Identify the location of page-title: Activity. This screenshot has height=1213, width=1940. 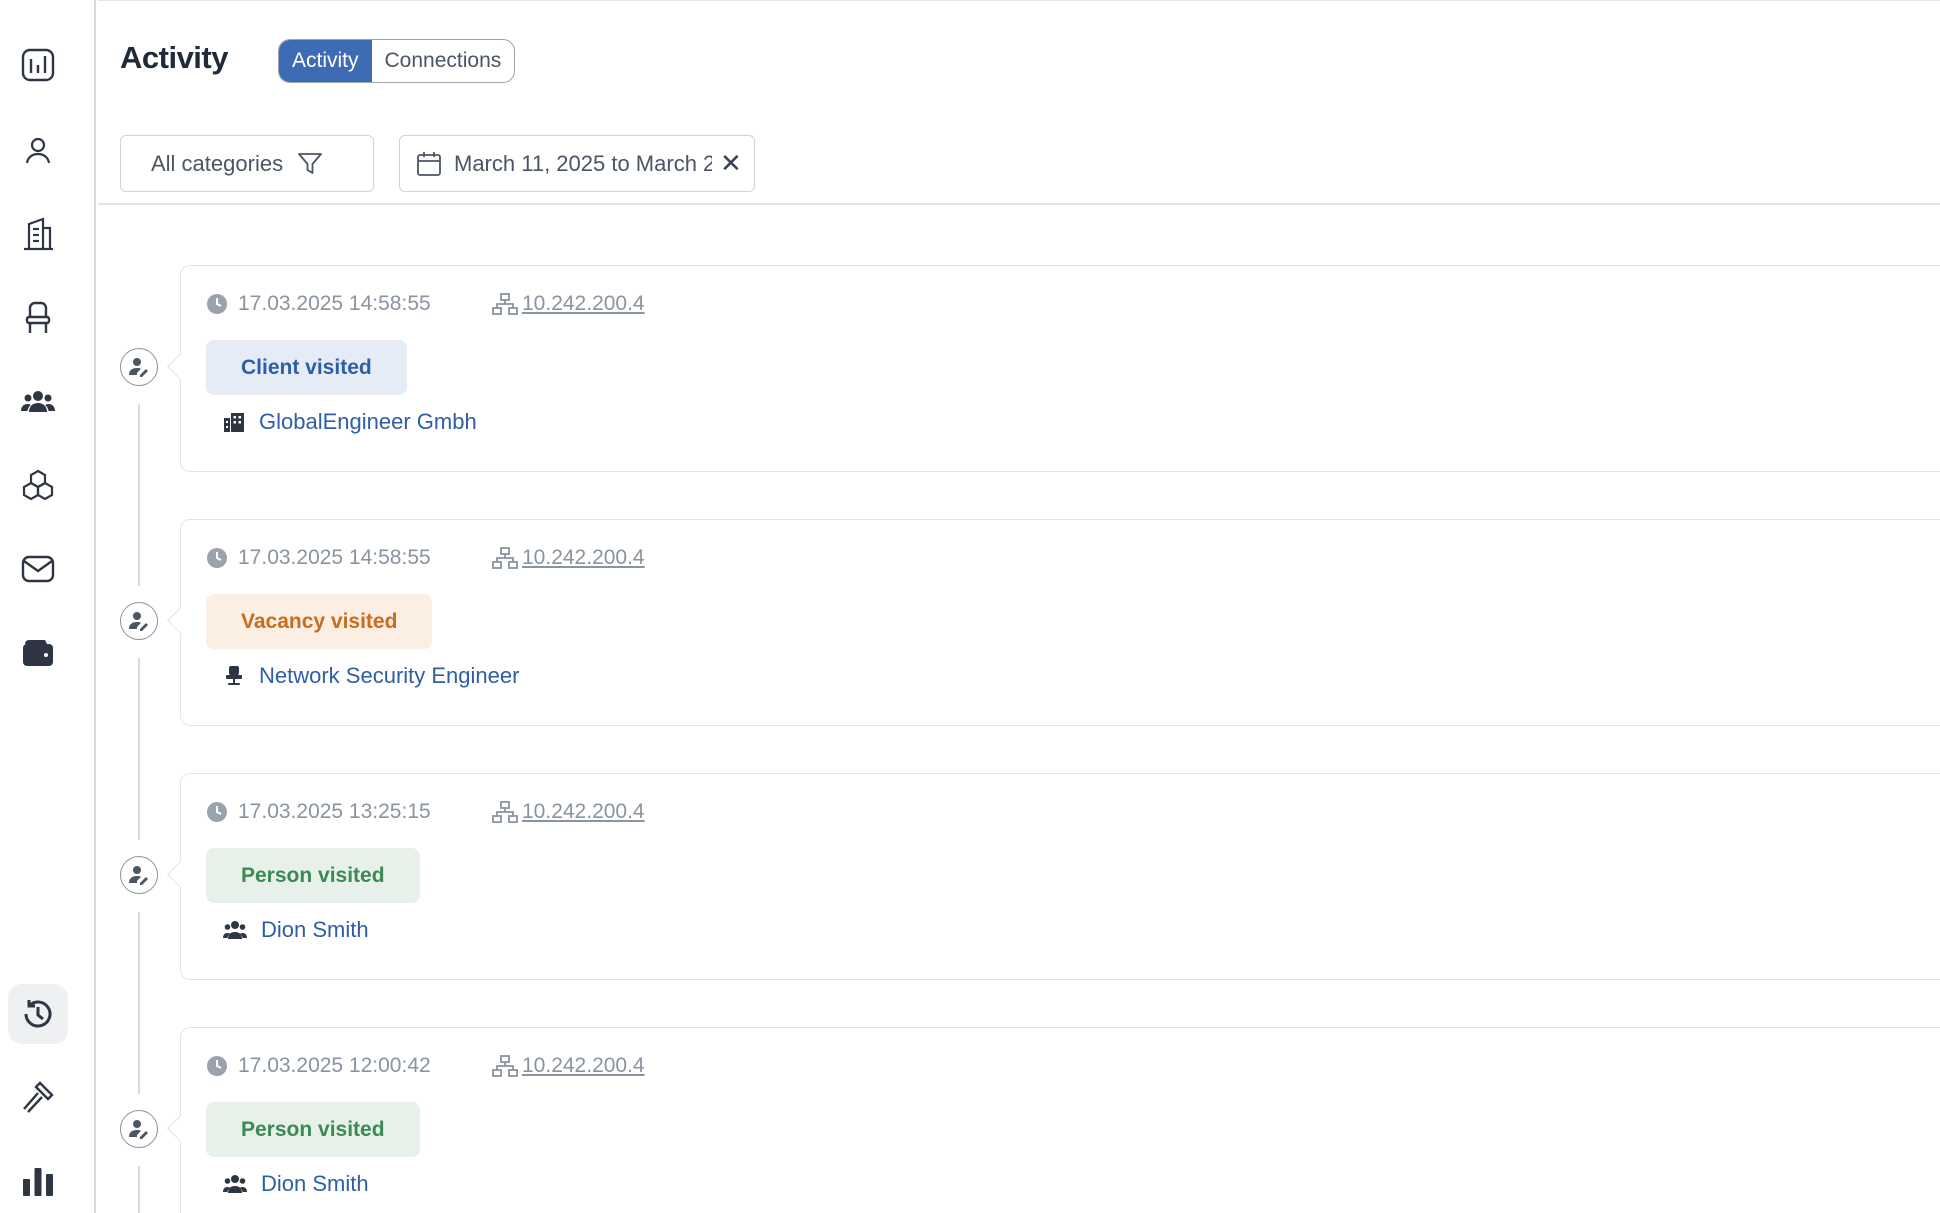
(174, 57).